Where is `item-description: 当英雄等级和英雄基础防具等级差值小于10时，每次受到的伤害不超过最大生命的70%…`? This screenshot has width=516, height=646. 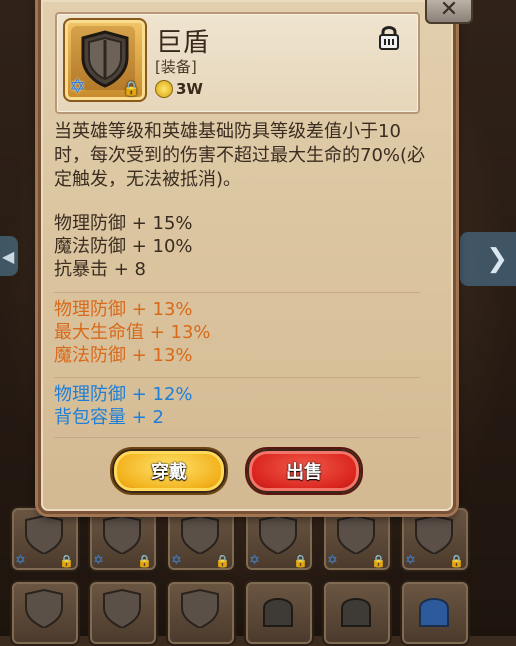 item-description: 当英雄等级和英雄基础防具等级差值小于10时，每次受到的伤害不超过最大生命的70%… is located at coordinates (240, 155).